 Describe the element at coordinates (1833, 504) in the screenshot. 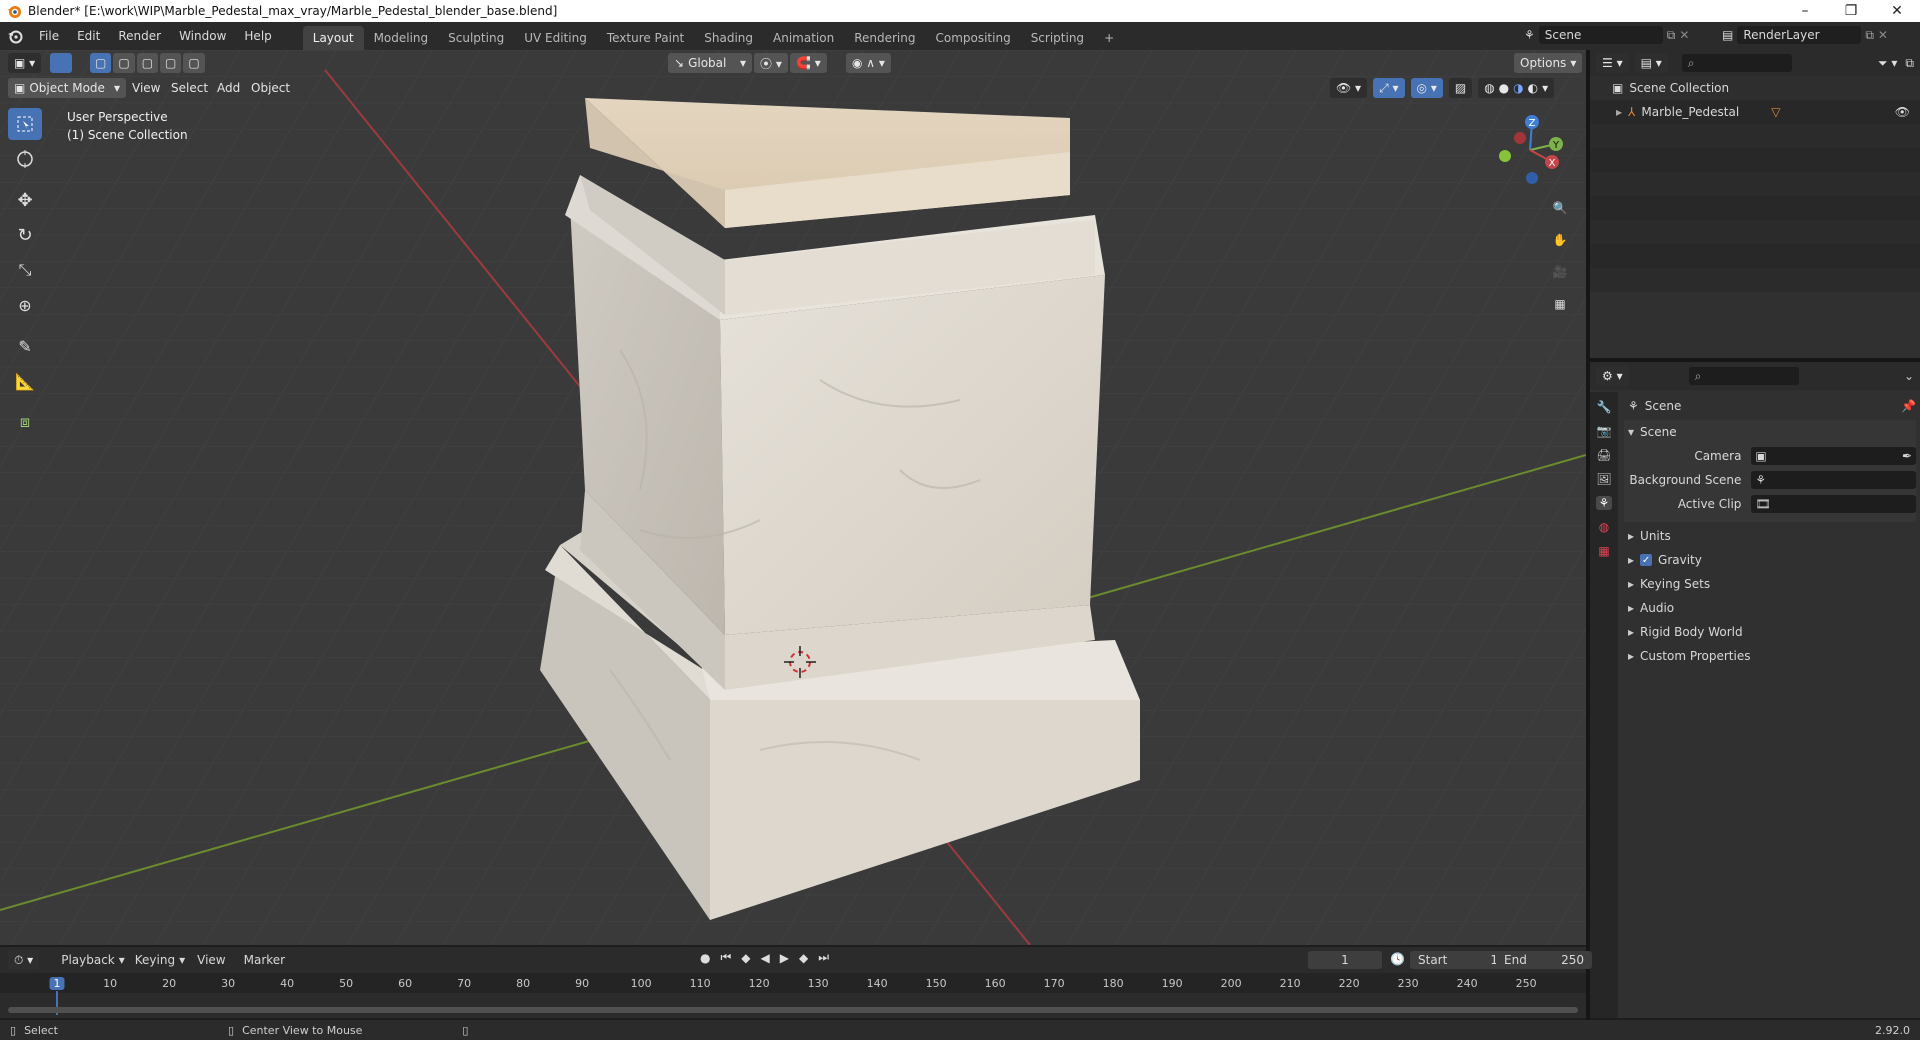

I see `active-clip-field: 🎞` at that location.